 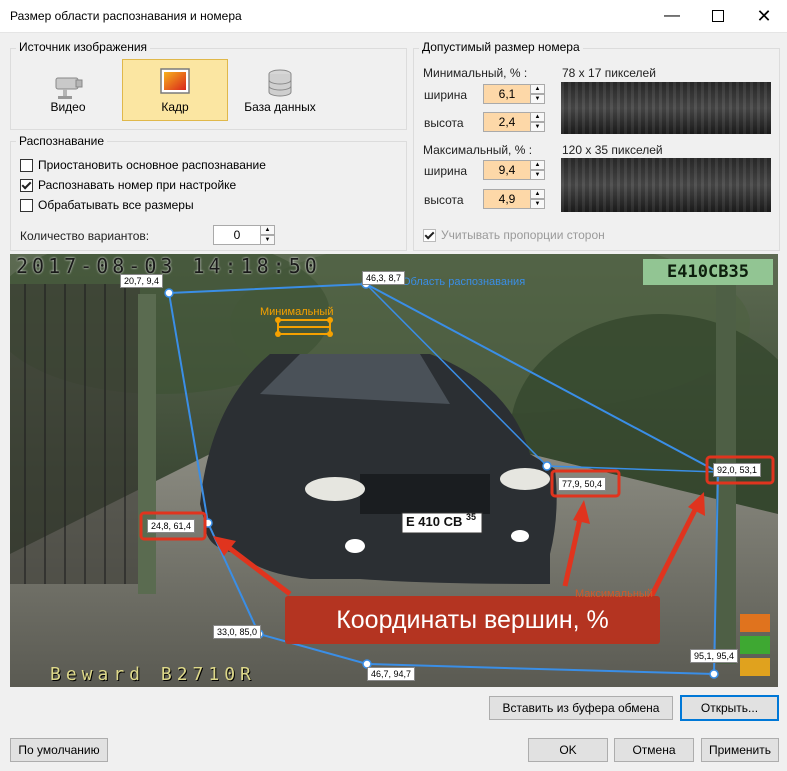 What do you see at coordinates (472, 619) in the screenshot?
I see `vertex-coordinates-callout: Координаты вершин, %` at bounding box center [472, 619].